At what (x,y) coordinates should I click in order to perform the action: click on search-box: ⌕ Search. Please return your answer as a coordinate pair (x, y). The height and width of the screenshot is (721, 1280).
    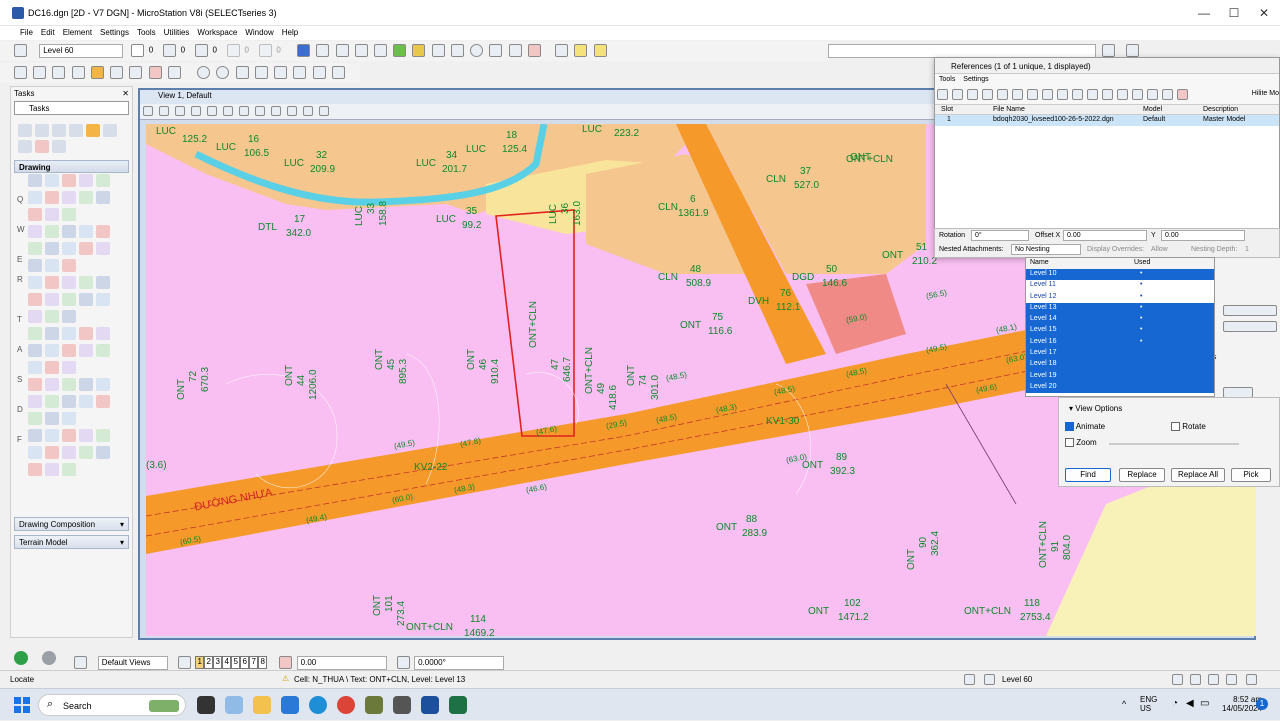
    Looking at the image, I should click on (112, 705).